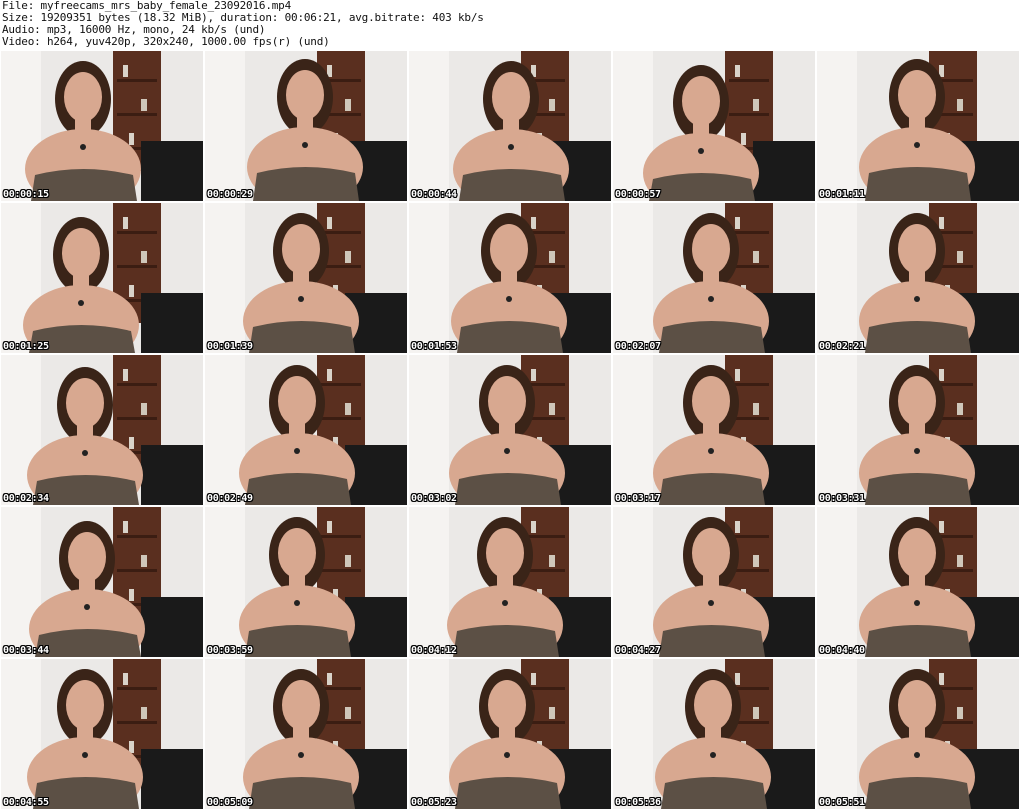 This screenshot has width=1024, height=811. Describe the element at coordinates (230, 194) in the screenshot. I see `timestamp-label: 00:00:29` at that location.